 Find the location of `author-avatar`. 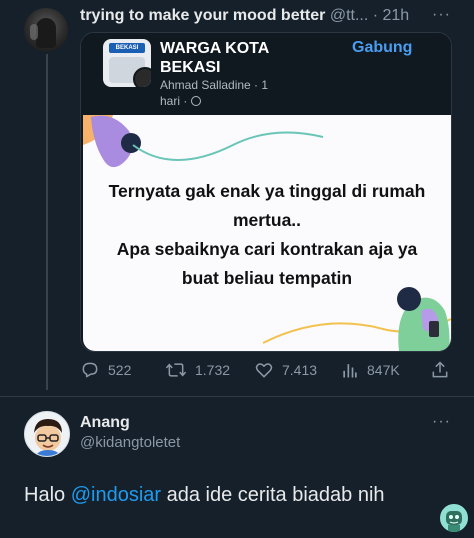

author-avatar is located at coordinates (142, 77).